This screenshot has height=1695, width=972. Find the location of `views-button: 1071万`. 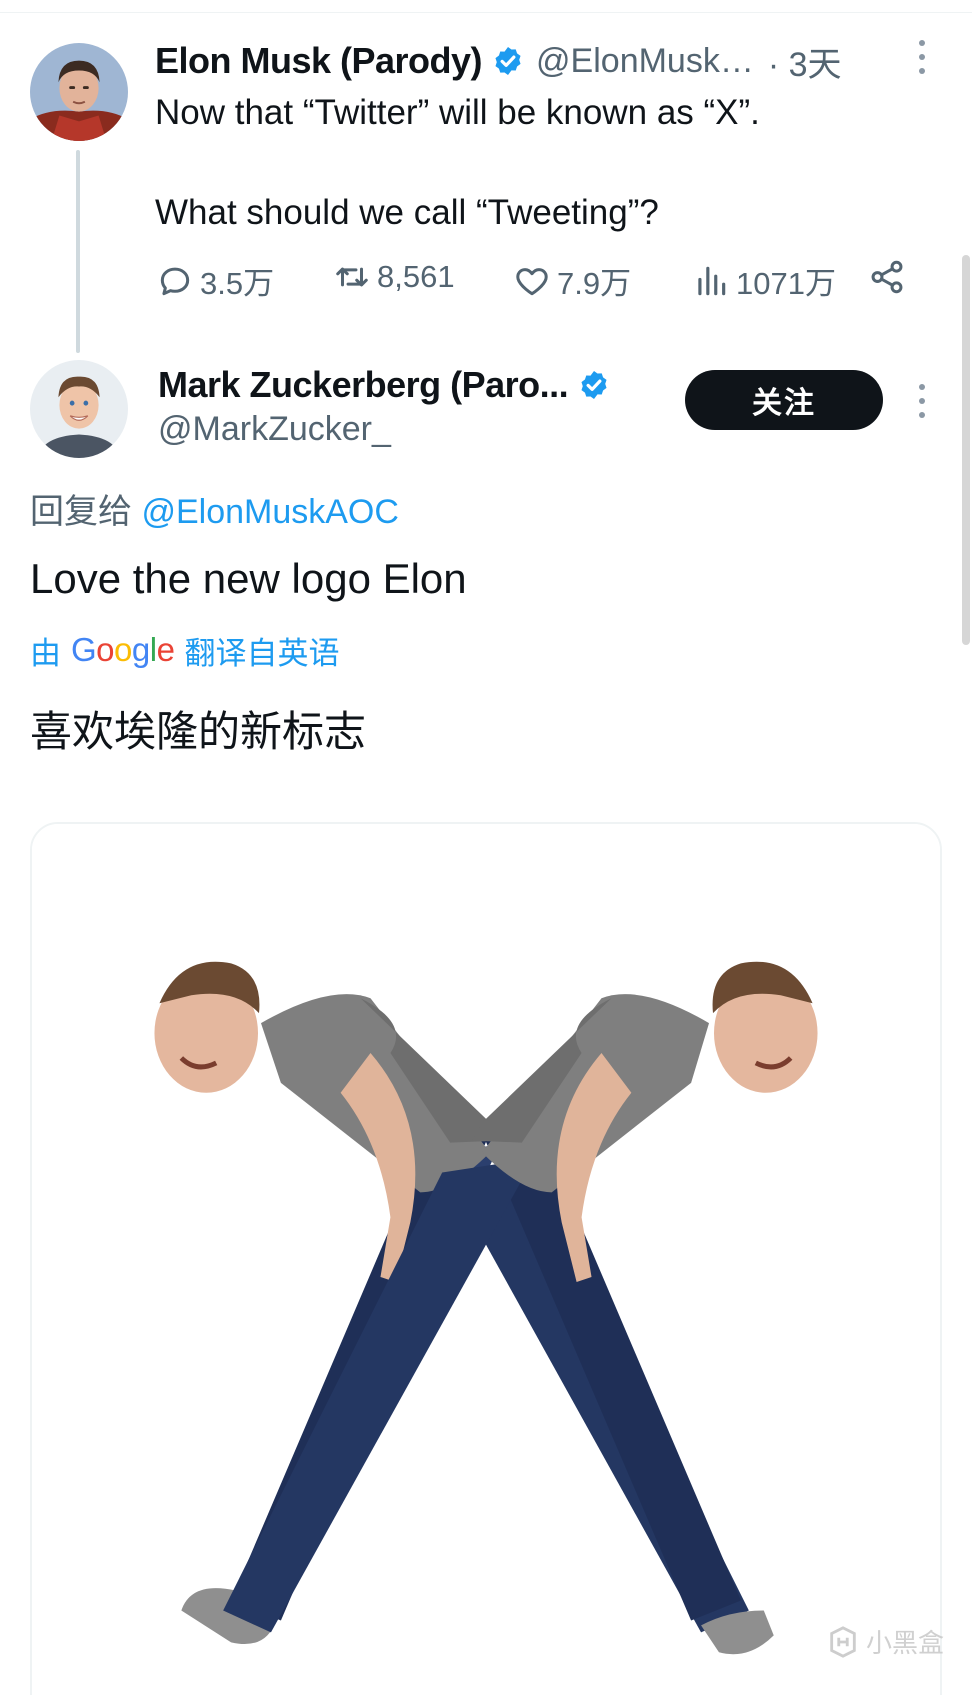

views-button: 1071万 is located at coordinates (764, 280).